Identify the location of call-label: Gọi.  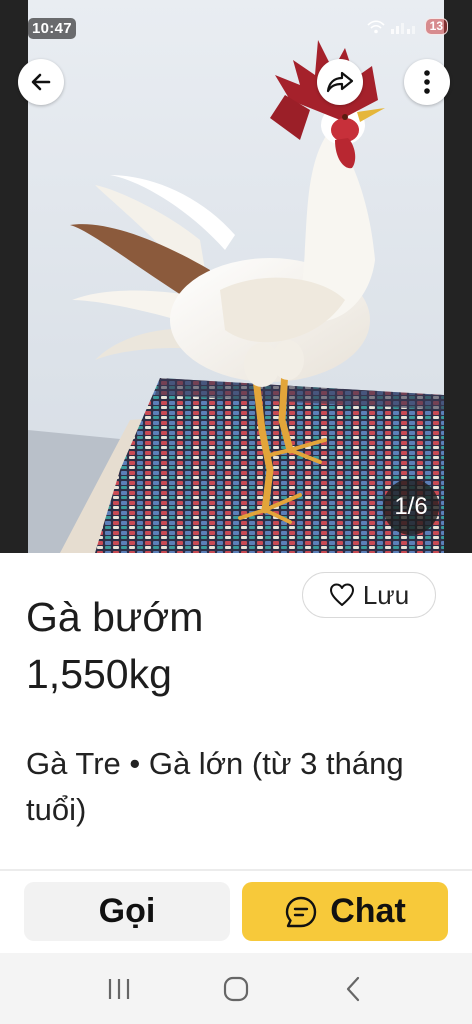
(127, 911).